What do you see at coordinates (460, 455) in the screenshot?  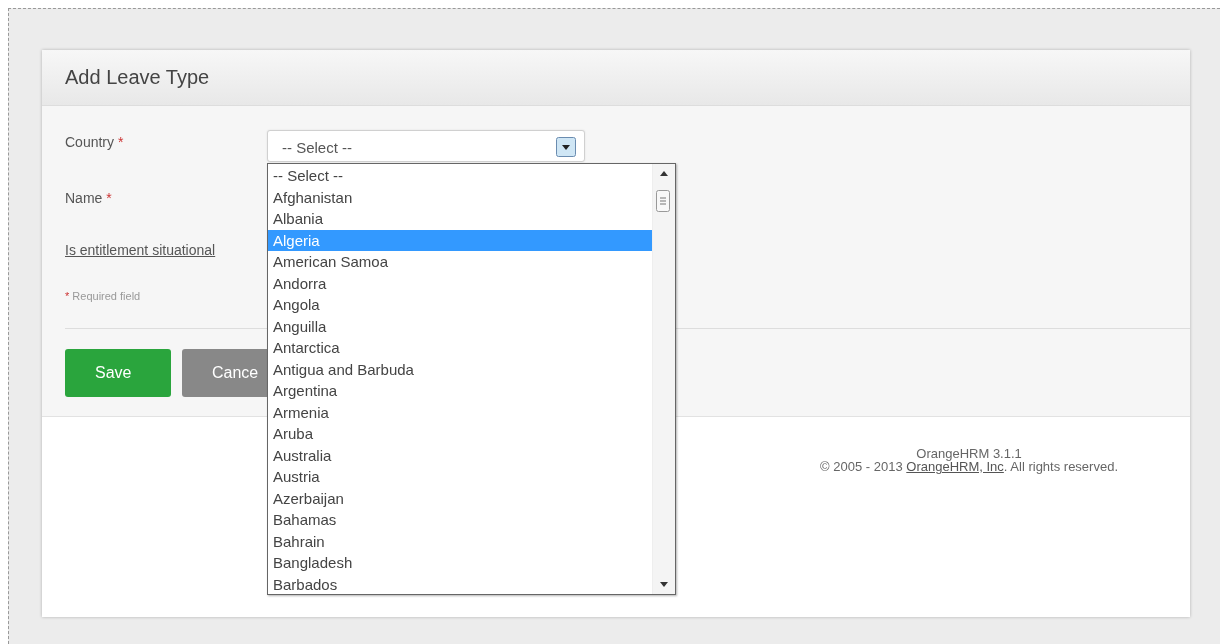 I see `country-option: Australia` at bounding box center [460, 455].